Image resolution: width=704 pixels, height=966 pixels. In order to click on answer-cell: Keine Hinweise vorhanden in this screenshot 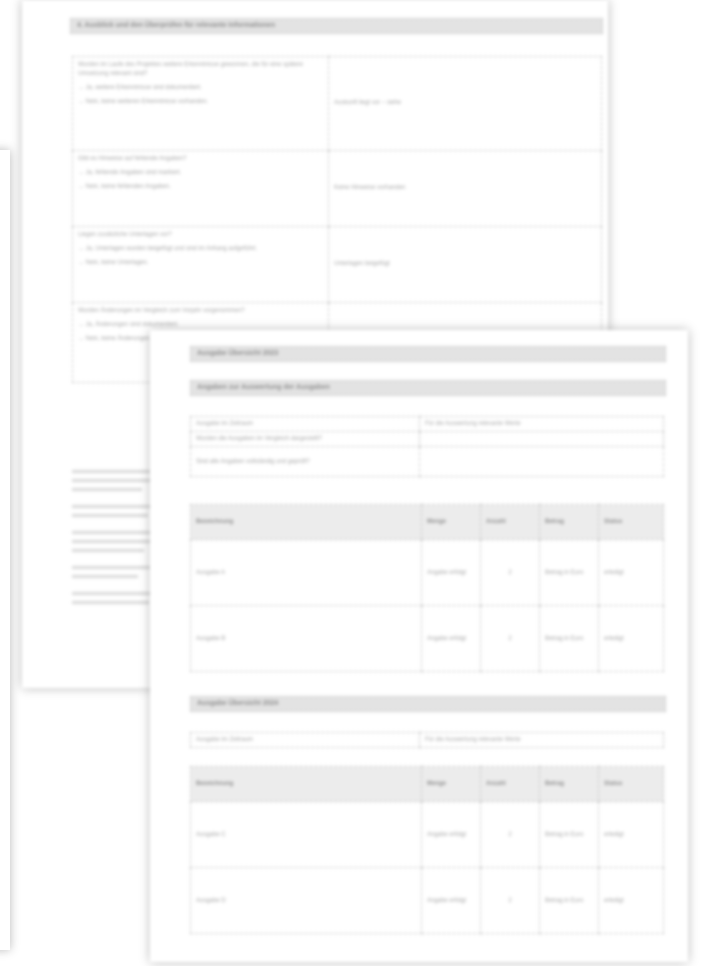, I will do `click(465, 188)`.